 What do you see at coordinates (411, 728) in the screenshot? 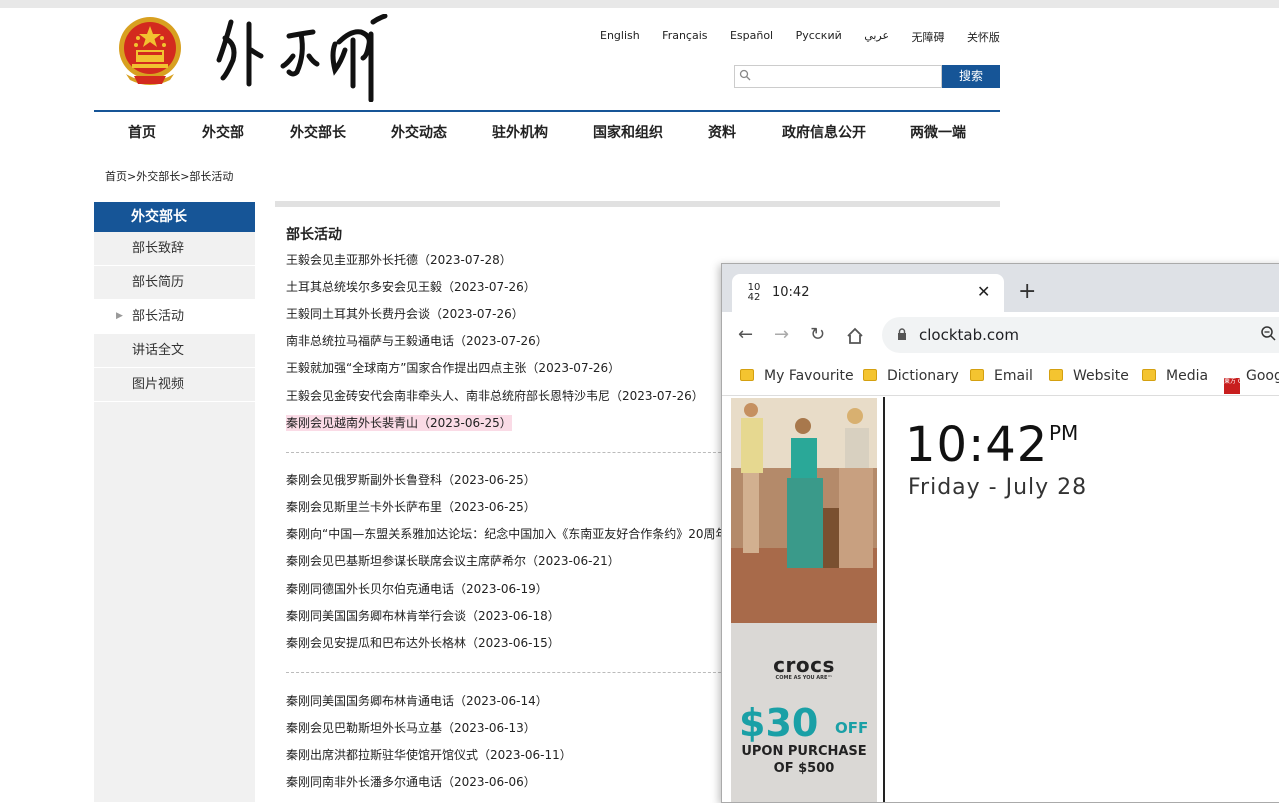
I see `news-link: 秦刚会见巴勒斯坦外长马立基（2023-06-13）` at bounding box center [411, 728].